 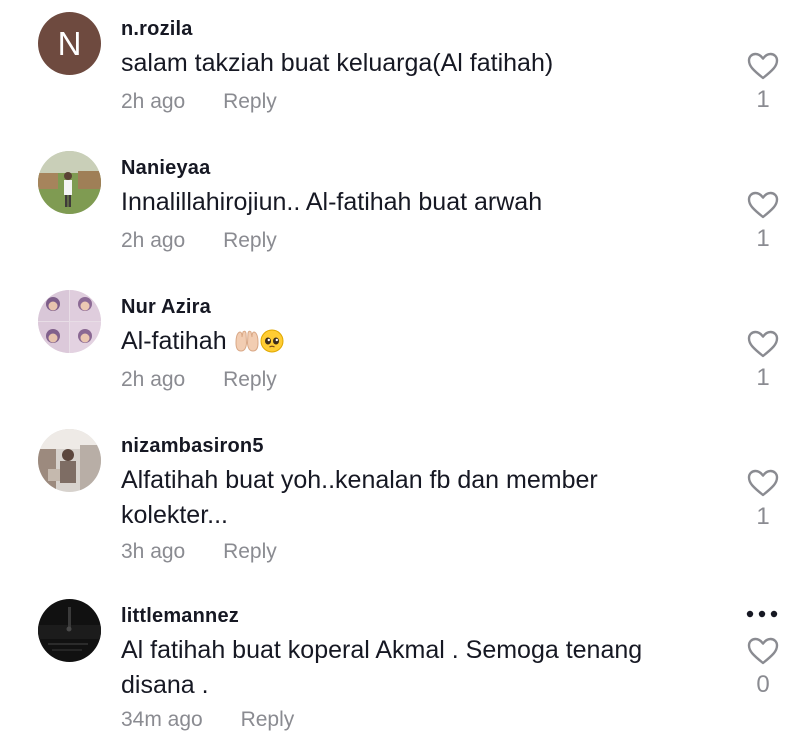 What do you see at coordinates (763, 684) in the screenshot?
I see `like-count: 0` at bounding box center [763, 684].